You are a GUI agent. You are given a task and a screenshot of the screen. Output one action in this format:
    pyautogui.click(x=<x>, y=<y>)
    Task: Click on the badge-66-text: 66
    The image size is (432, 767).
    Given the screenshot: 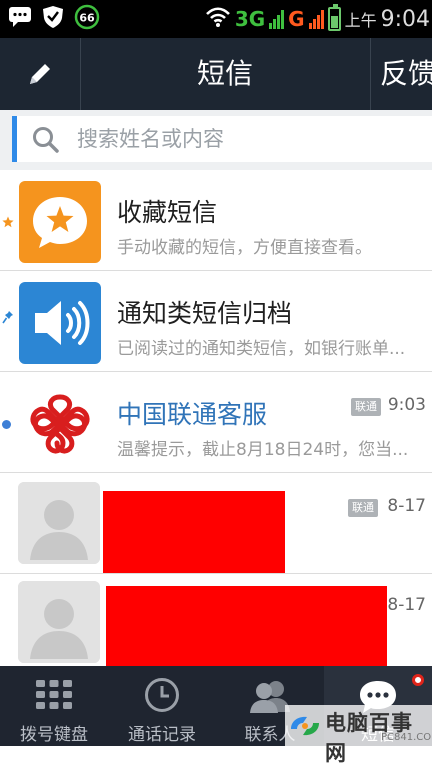 What is the action you would take?
    pyautogui.click(x=87, y=18)
    